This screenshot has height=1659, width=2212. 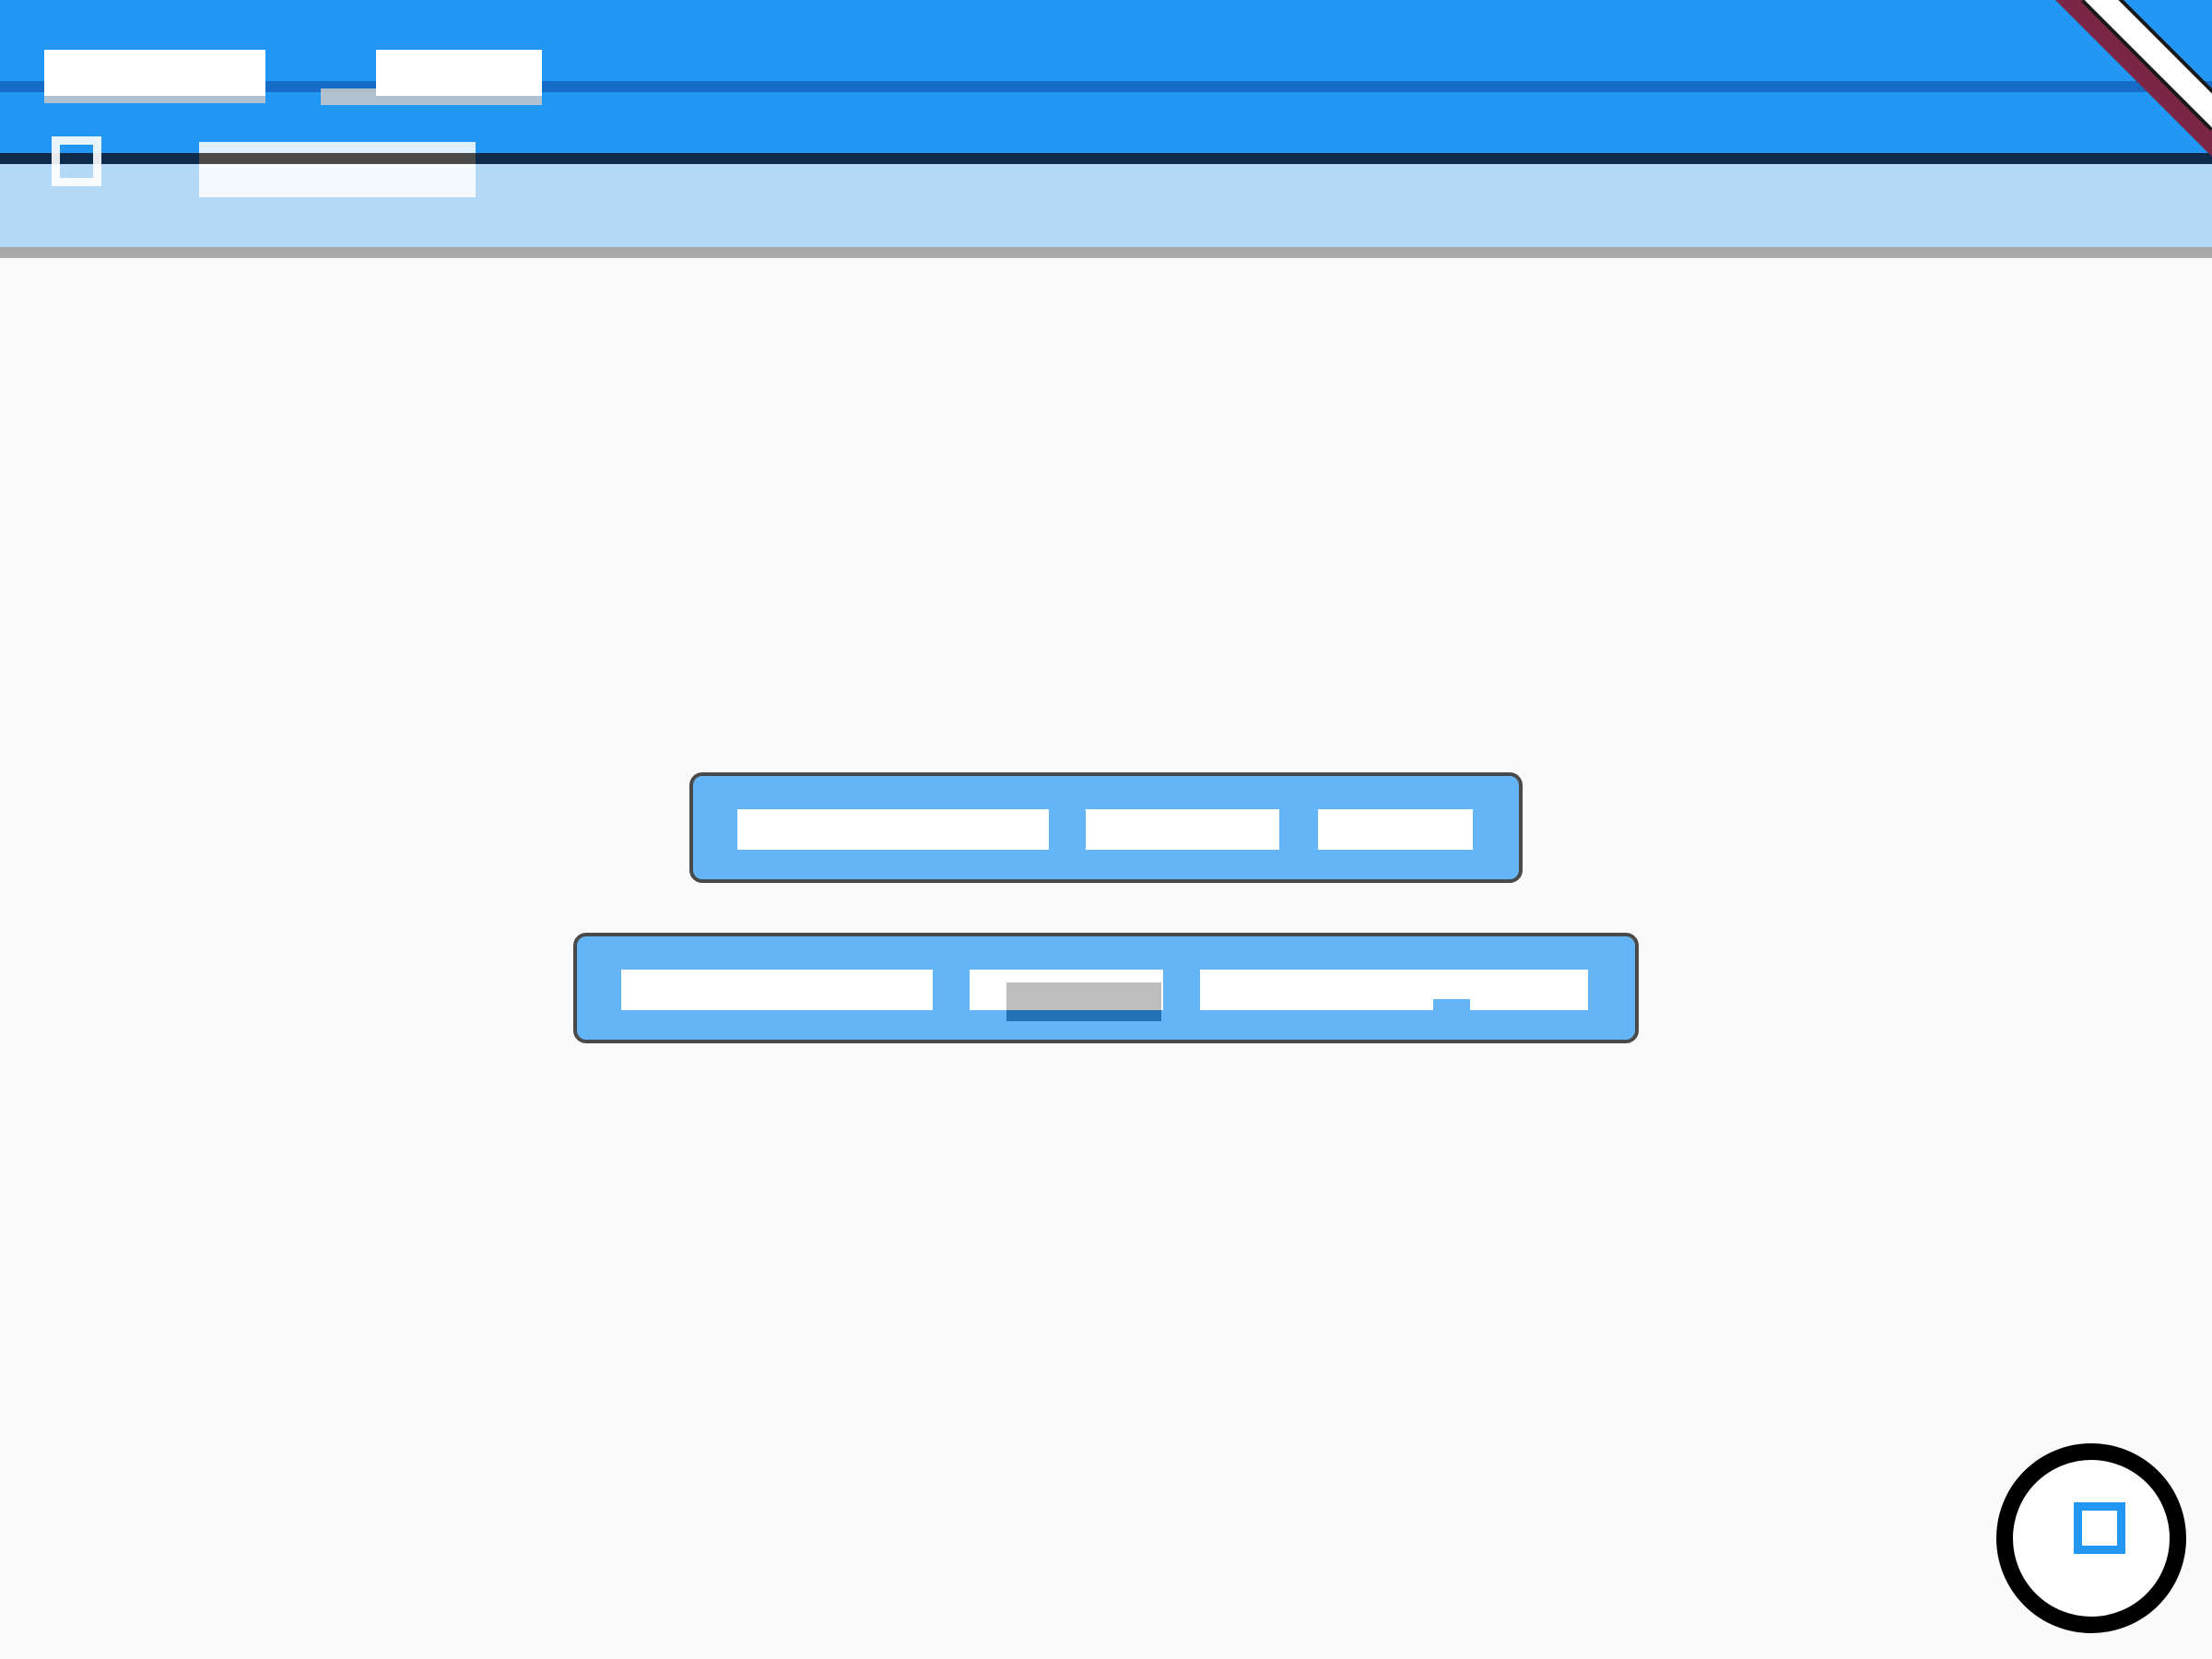 I want to click on app-title-b, so click(x=459, y=73).